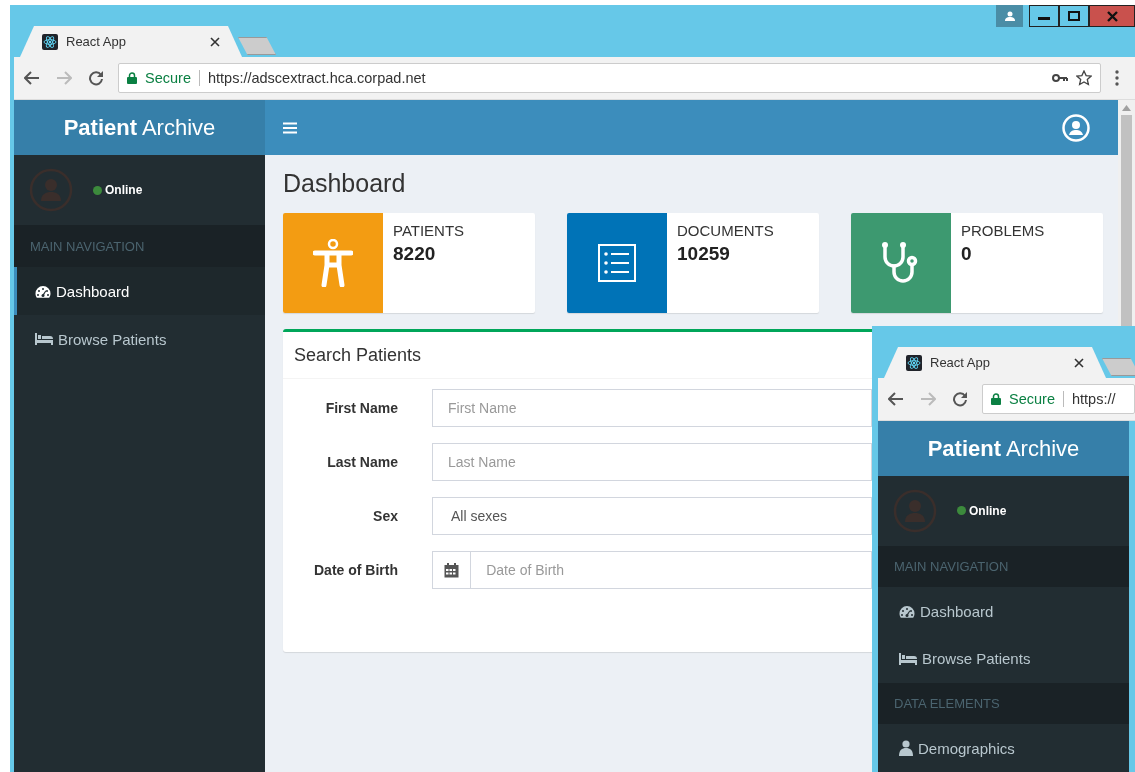 The width and height of the screenshot is (1135, 772). Describe the element at coordinates (429, 230) in the screenshot. I see `stat-label: PATIENTS` at that location.